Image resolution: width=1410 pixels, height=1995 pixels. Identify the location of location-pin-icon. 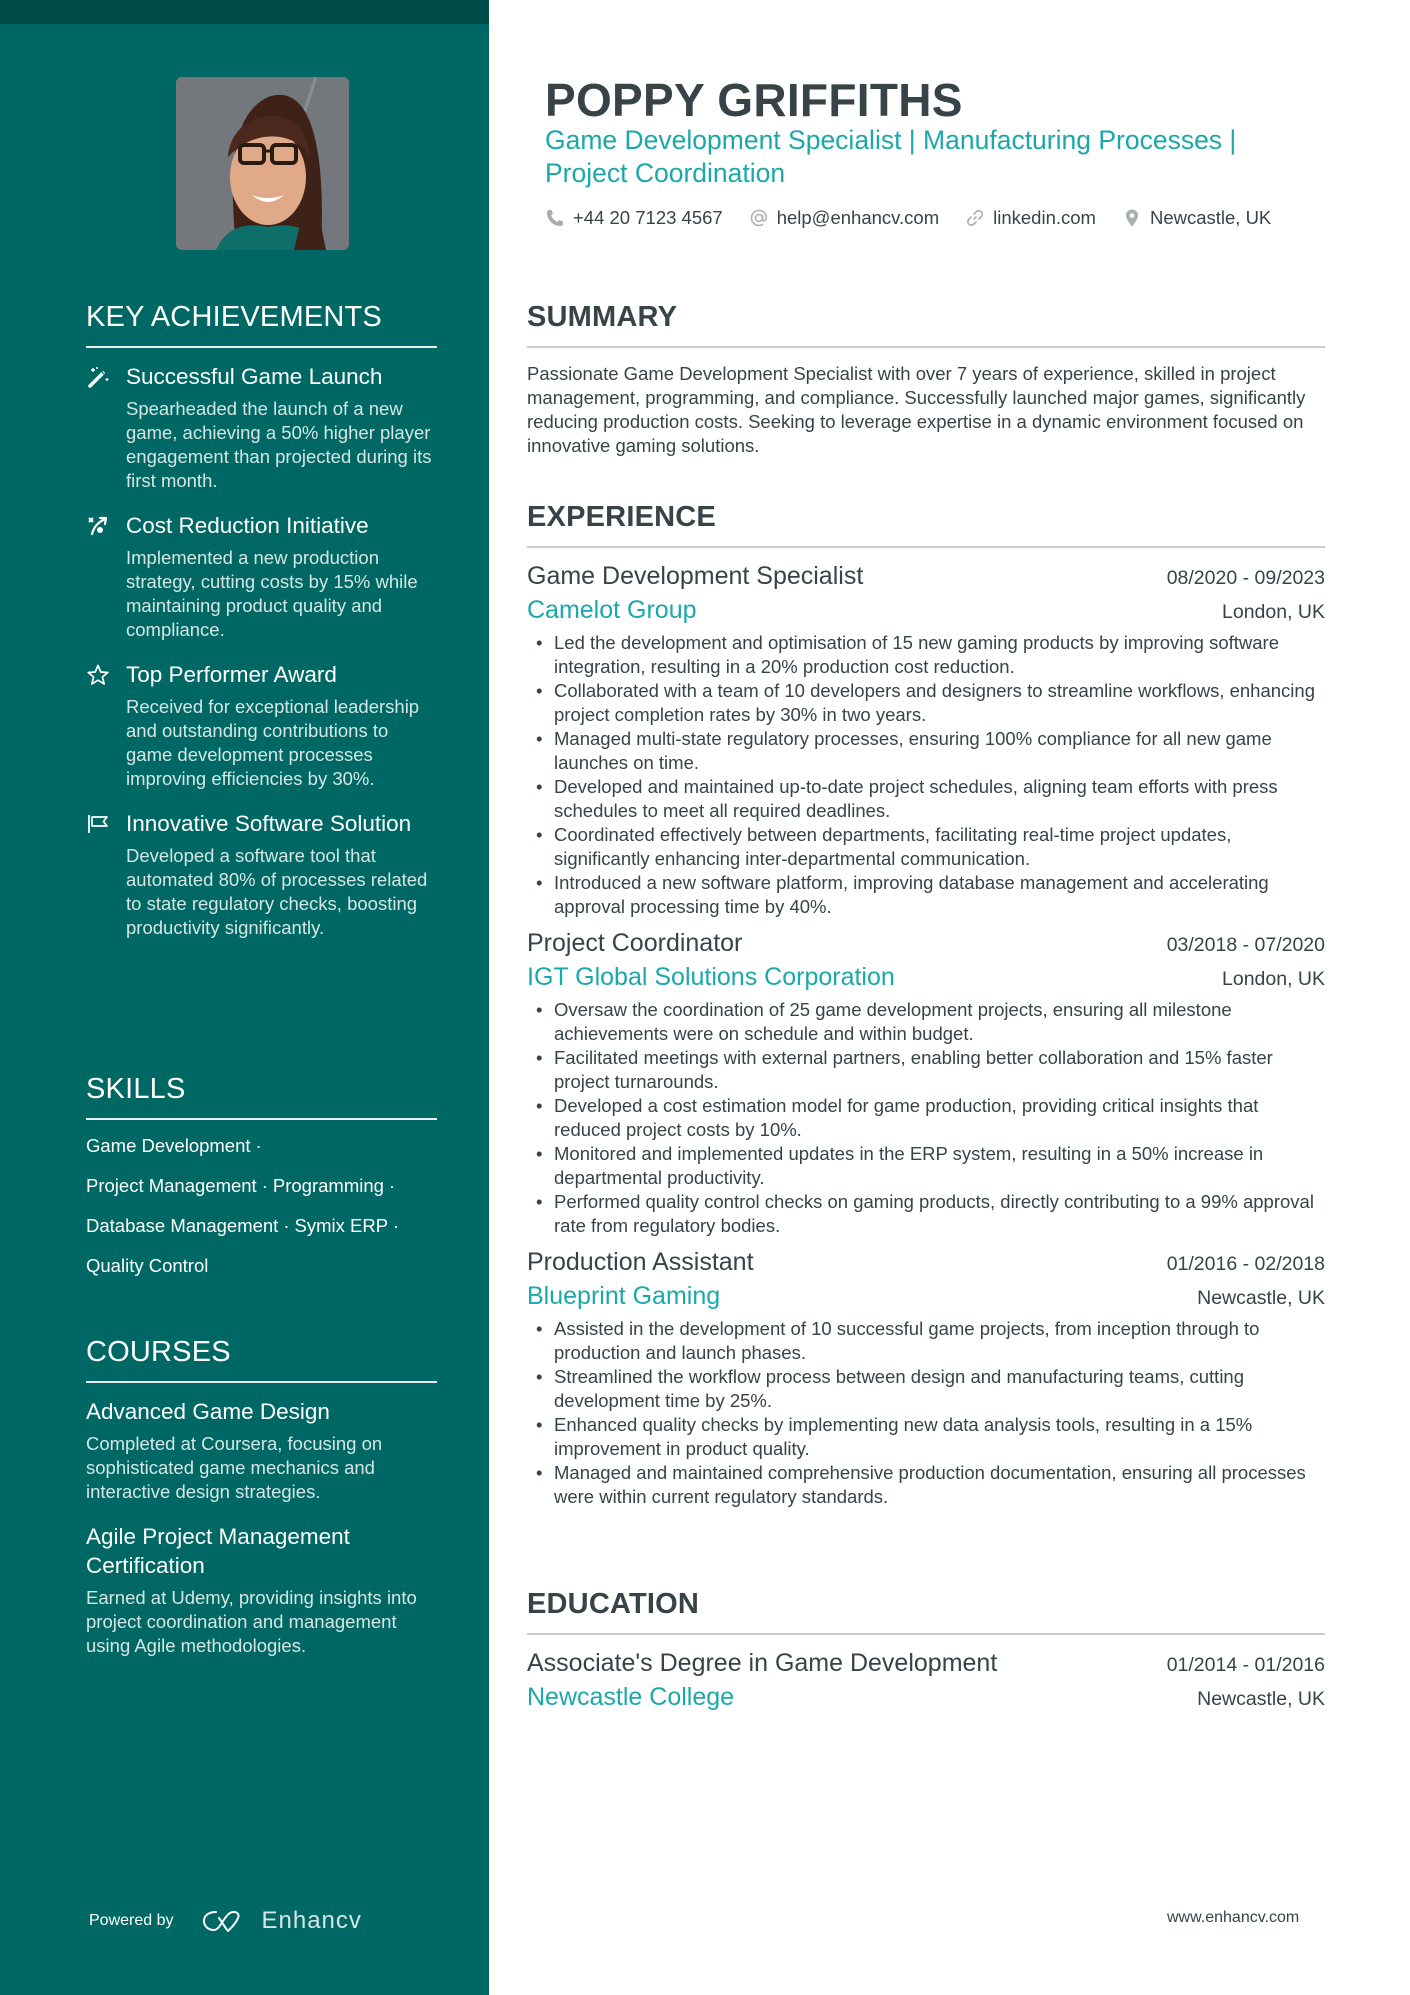
(1131, 218).